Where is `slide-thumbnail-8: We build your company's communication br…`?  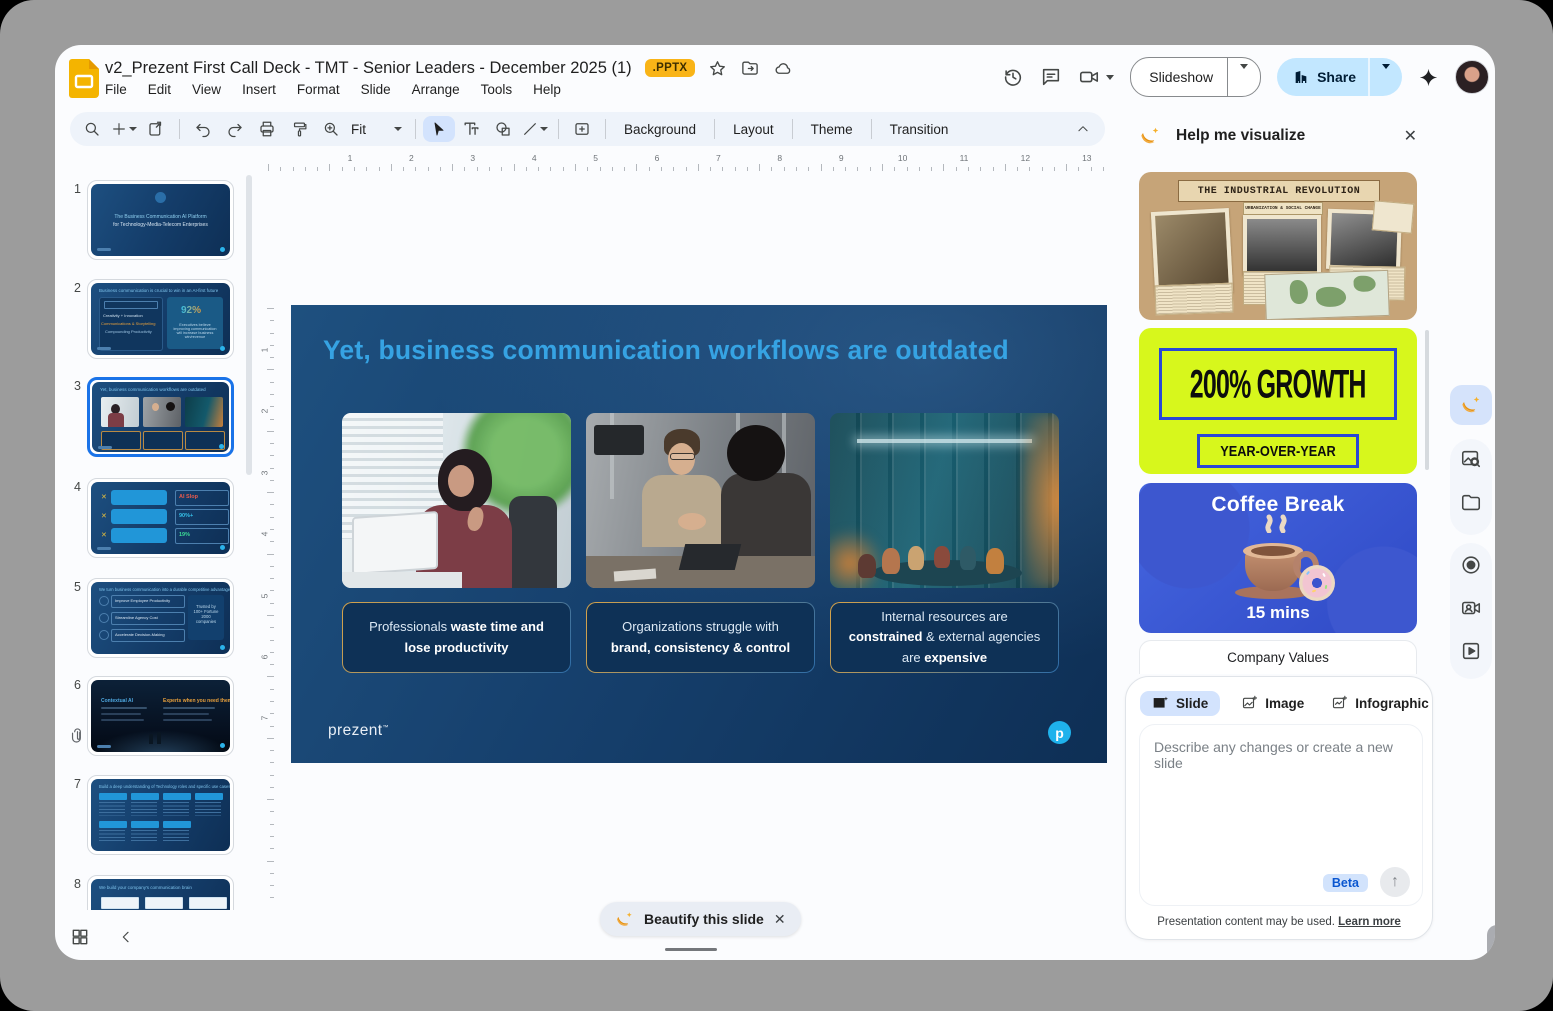 slide-thumbnail-8: We build your company's communication br… is located at coordinates (160, 892).